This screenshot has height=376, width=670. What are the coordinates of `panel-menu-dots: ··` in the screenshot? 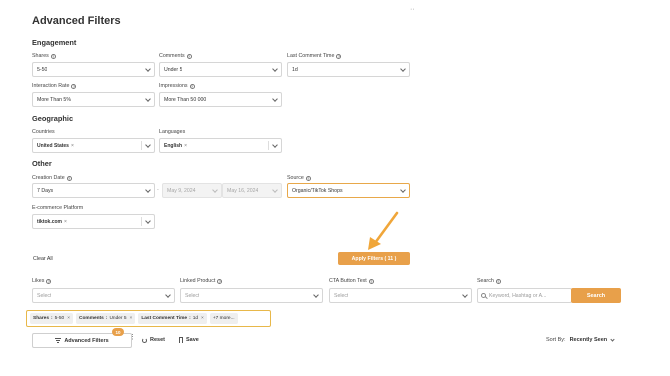 It's located at (412, 9).